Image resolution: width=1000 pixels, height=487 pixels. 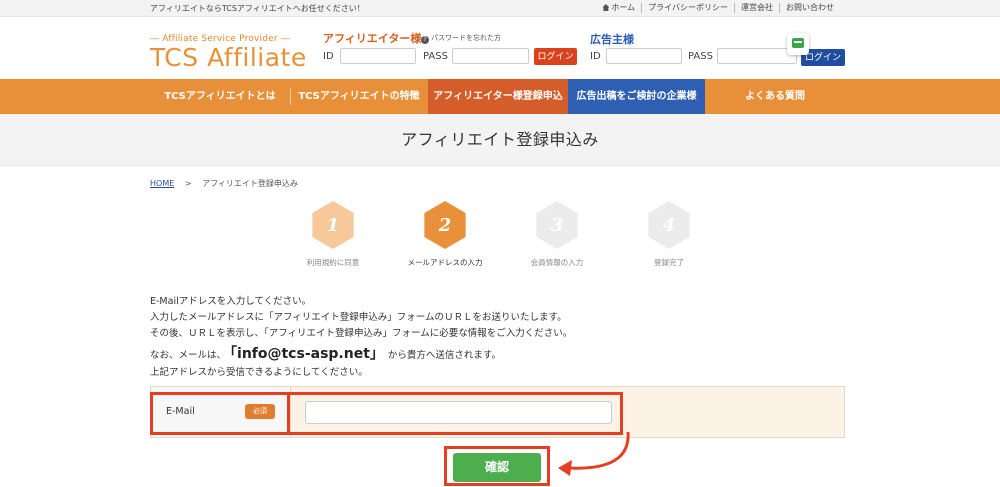 I want to click on highlight-email-label-box, so click(x=220, y=413).